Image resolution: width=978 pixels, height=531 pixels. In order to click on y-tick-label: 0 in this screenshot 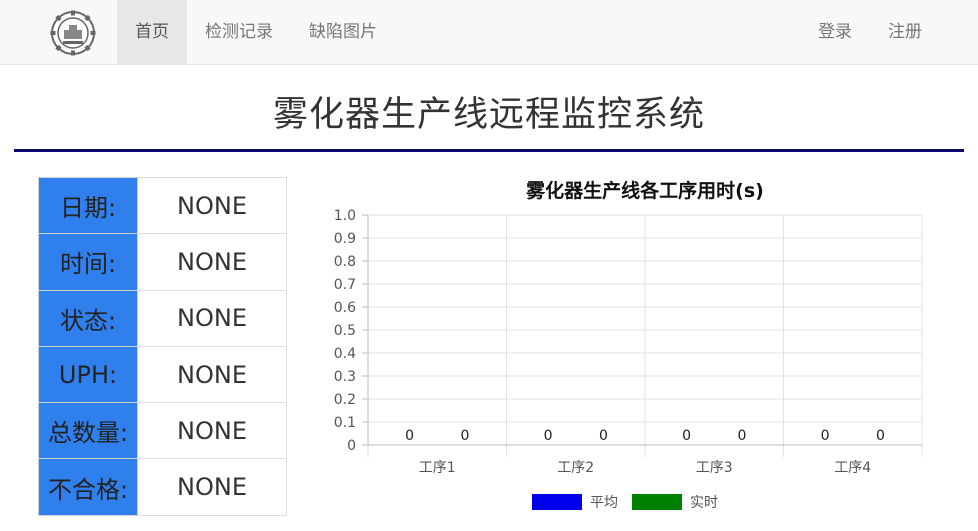, I will do `click(351, 446)`.